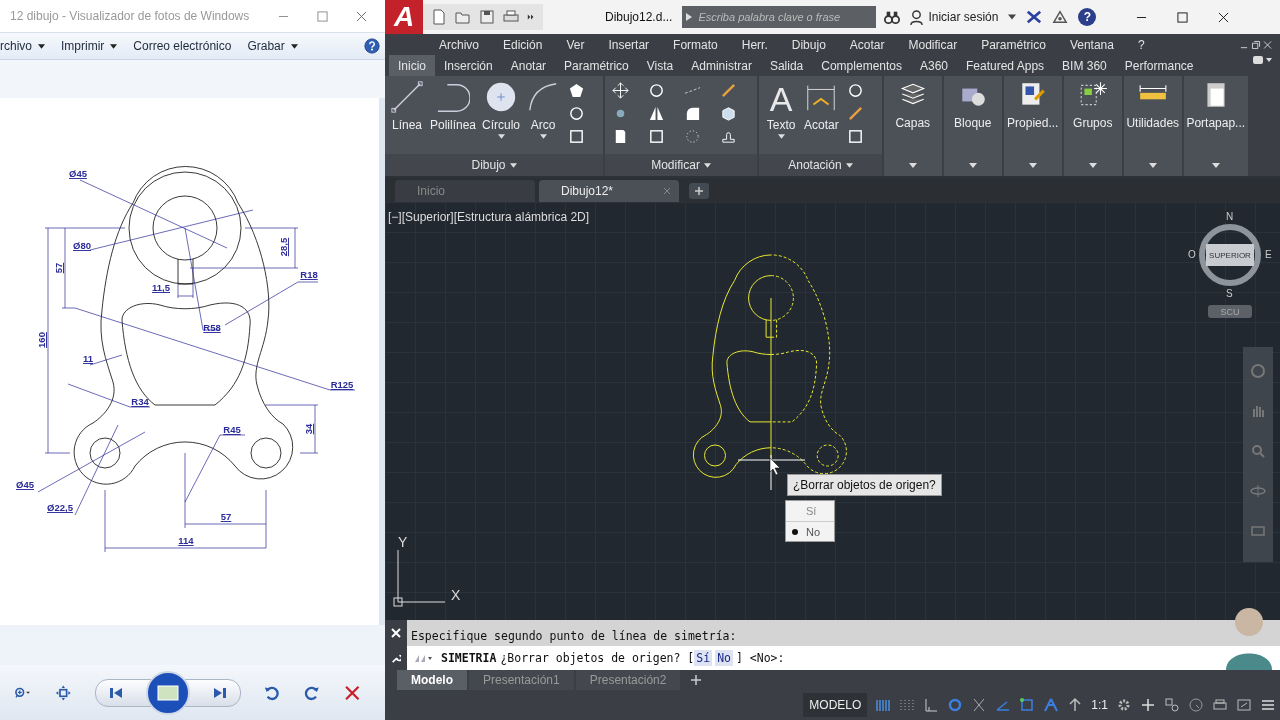  Describe the element at coordinates (168, 692) in the screenshot. I see `slideshow-icon` at that location.